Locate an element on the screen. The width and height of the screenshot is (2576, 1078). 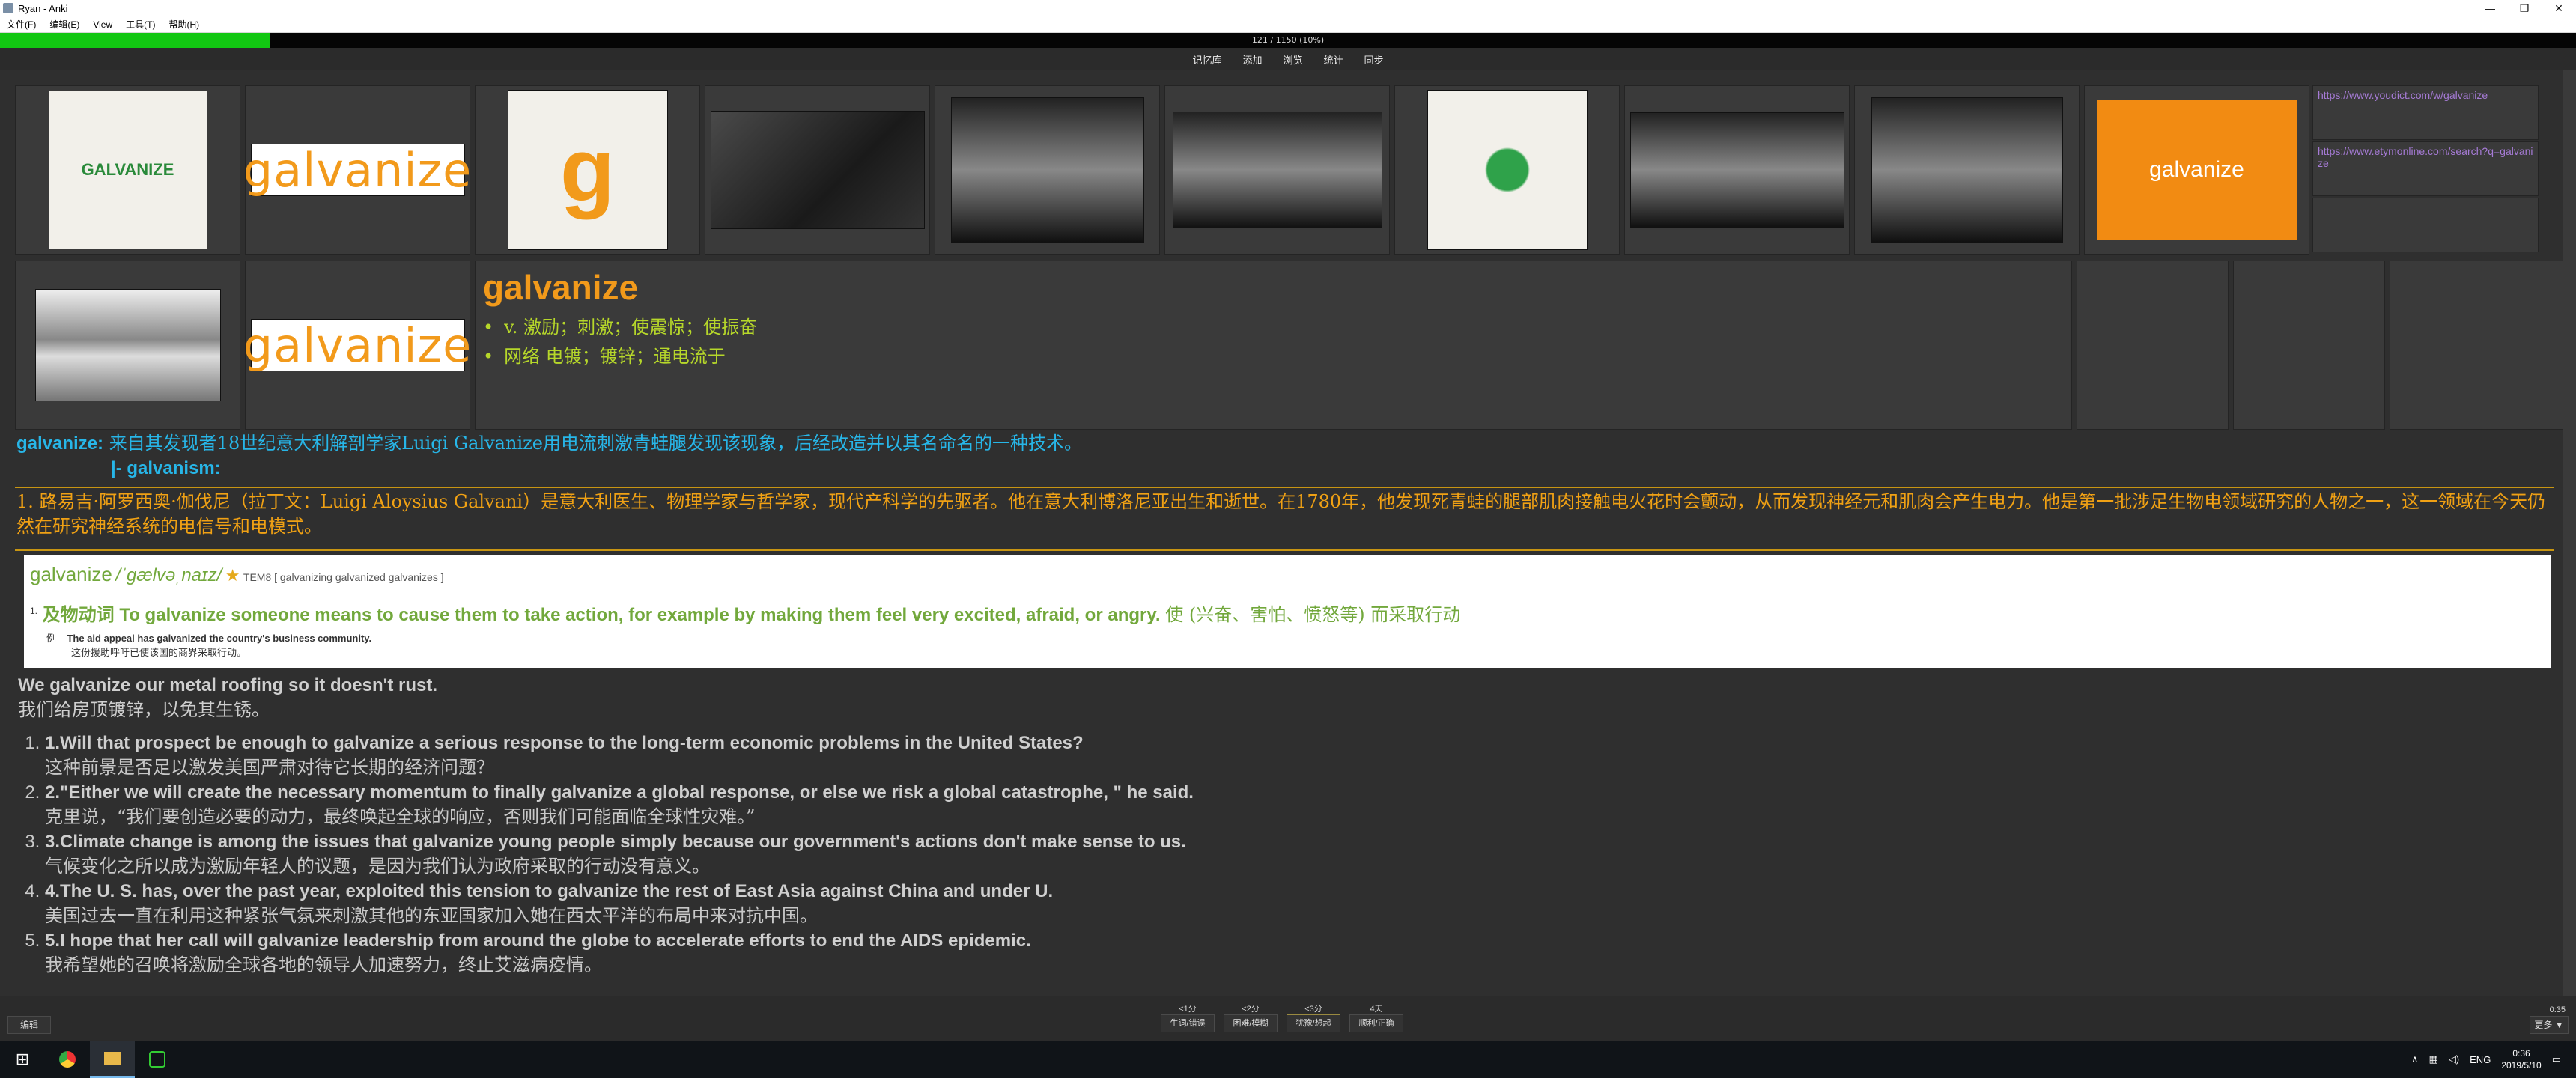
menu-bar: 文件(F) 编辑(E) View 工具(T) 帮助(H) is located at coordinates (1288, 24).